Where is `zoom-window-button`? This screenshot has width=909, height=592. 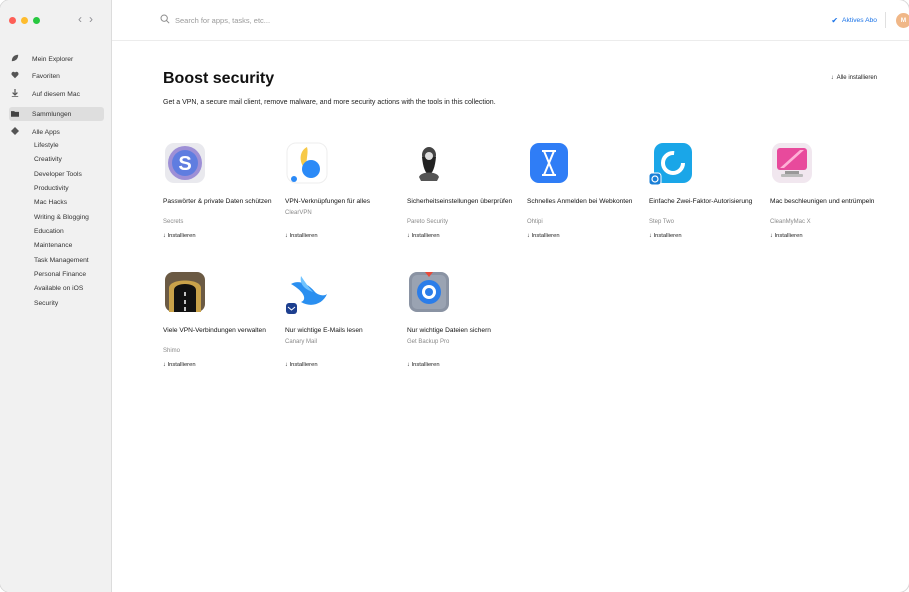
zoom-window-button is located at coordinates (36, 20).